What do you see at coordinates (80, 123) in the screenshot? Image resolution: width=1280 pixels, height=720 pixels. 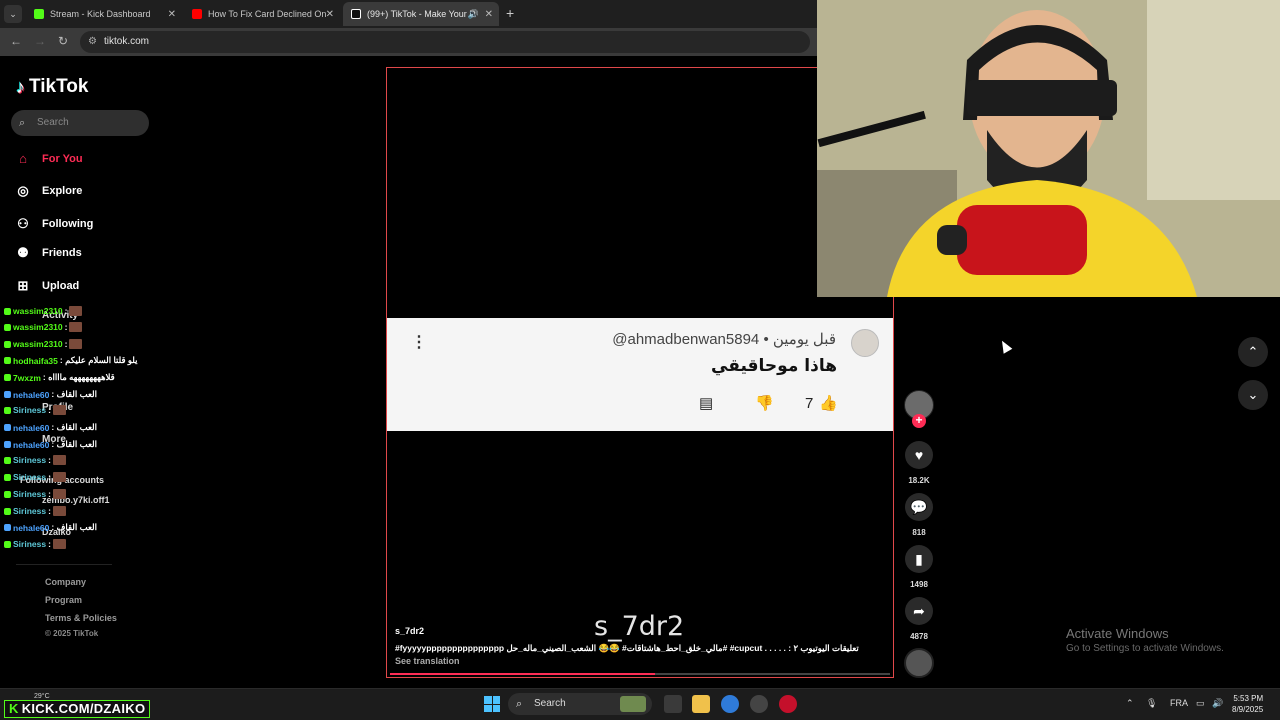 I see `search-input: ⌕ Search` at bounding box center [80, 123].